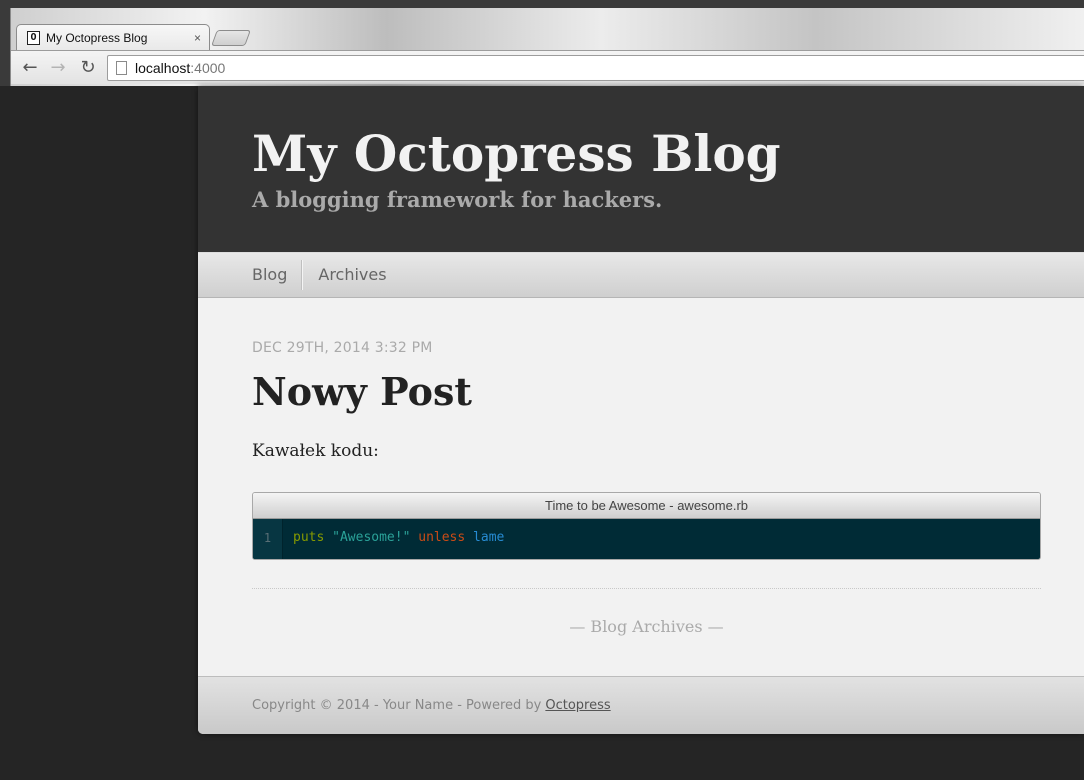 The width and height of the screenshot is (1084, 780). Describe the element at coordinates (344, 275) in the screenshot. I see `nav-archives-link: Archives` at that location.